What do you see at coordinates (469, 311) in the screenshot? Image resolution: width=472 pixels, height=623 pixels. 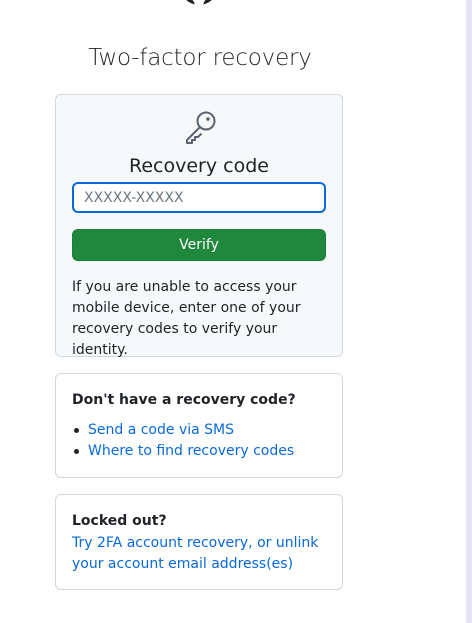 I see `window-edge` at bounding box center [469, 311].